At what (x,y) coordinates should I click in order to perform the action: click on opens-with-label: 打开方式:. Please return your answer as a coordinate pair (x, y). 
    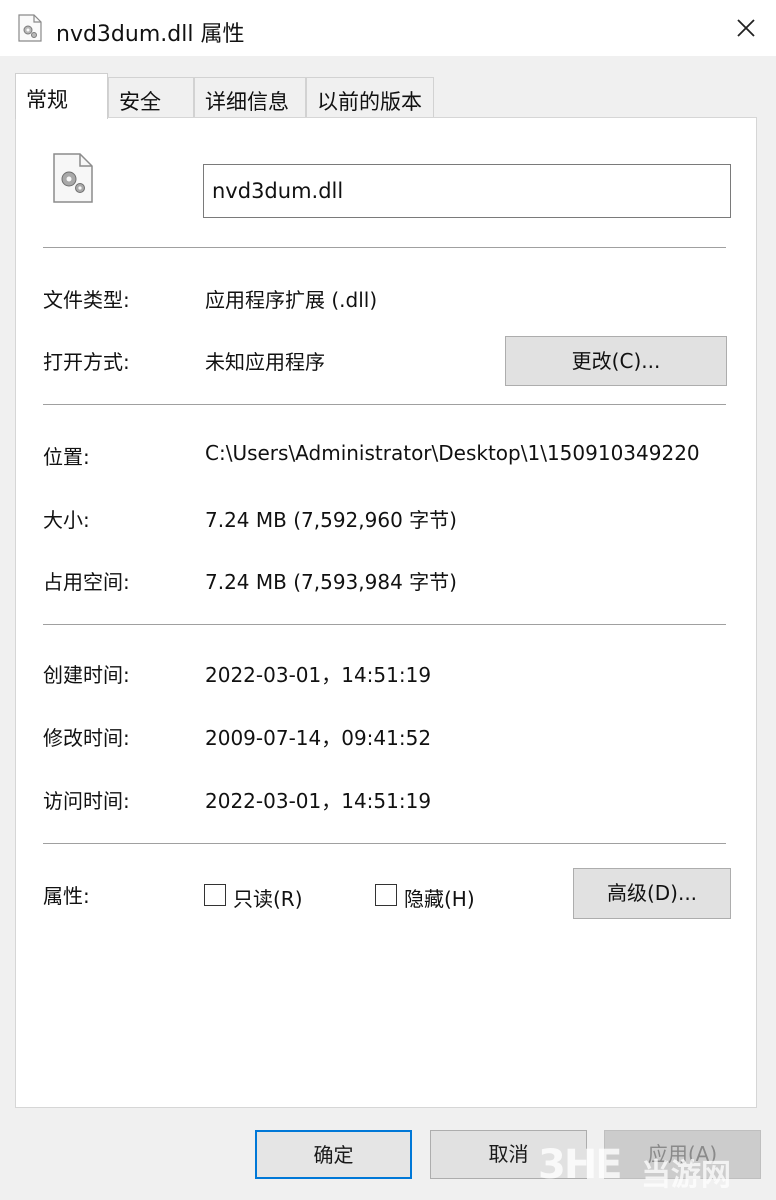
    Looking at the image, I should click on (86, 362).